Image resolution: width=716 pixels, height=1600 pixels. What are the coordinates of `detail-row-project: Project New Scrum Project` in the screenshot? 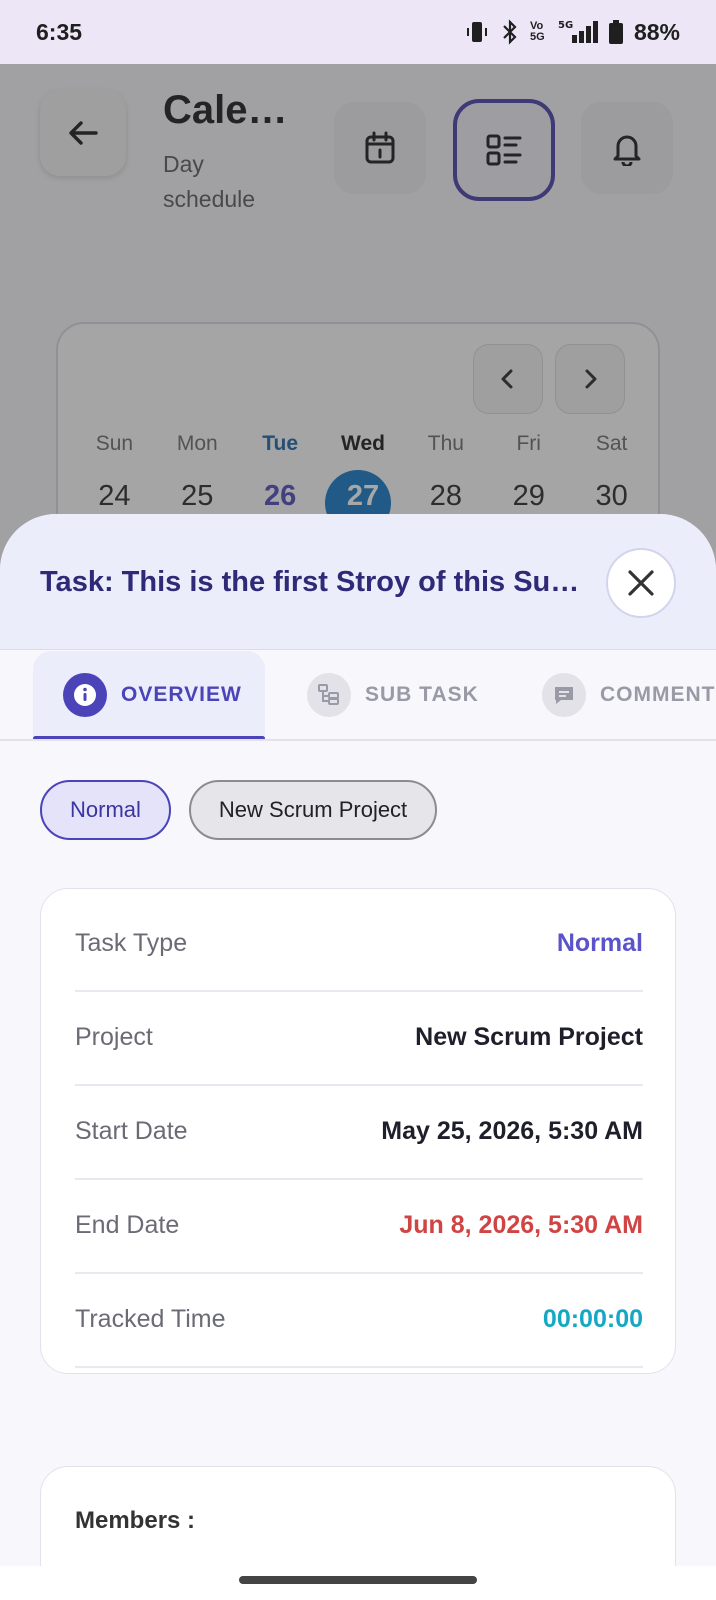 It's located at (359, 1038).